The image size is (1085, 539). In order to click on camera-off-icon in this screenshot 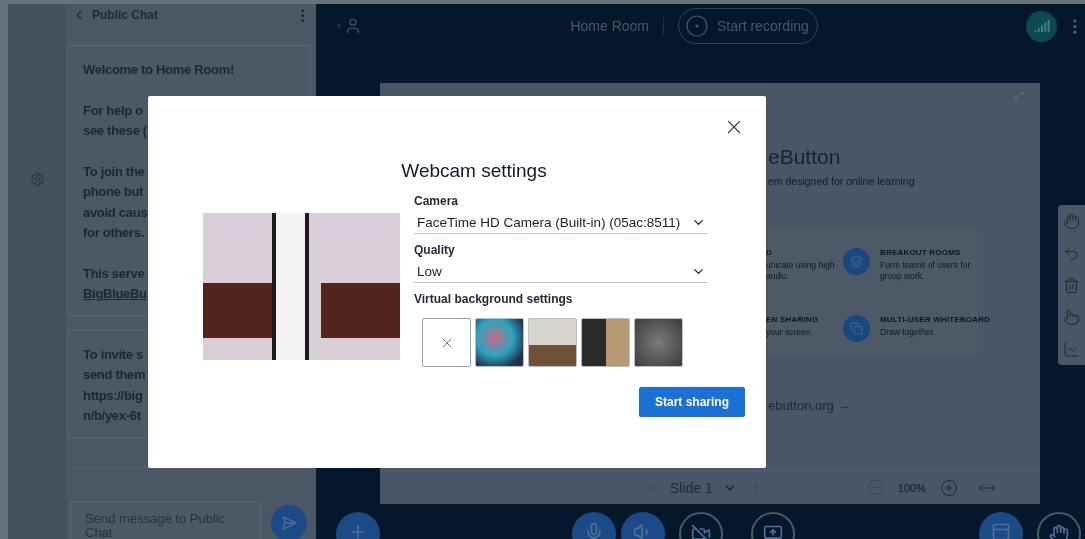, I will do `click(701, 531)`.